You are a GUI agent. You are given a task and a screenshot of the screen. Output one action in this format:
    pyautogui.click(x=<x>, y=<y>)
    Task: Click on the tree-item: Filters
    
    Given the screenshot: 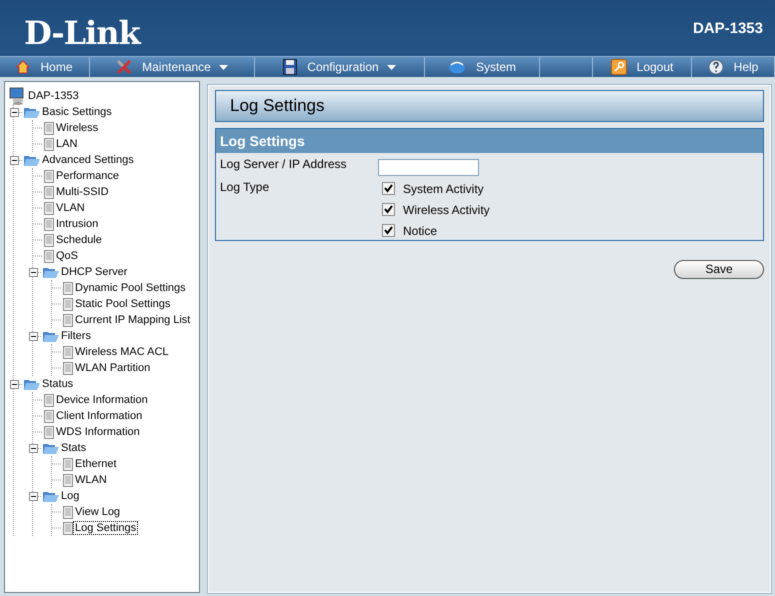 What is the action you would take?
    pyautogui.click(x=76, y=336)
    